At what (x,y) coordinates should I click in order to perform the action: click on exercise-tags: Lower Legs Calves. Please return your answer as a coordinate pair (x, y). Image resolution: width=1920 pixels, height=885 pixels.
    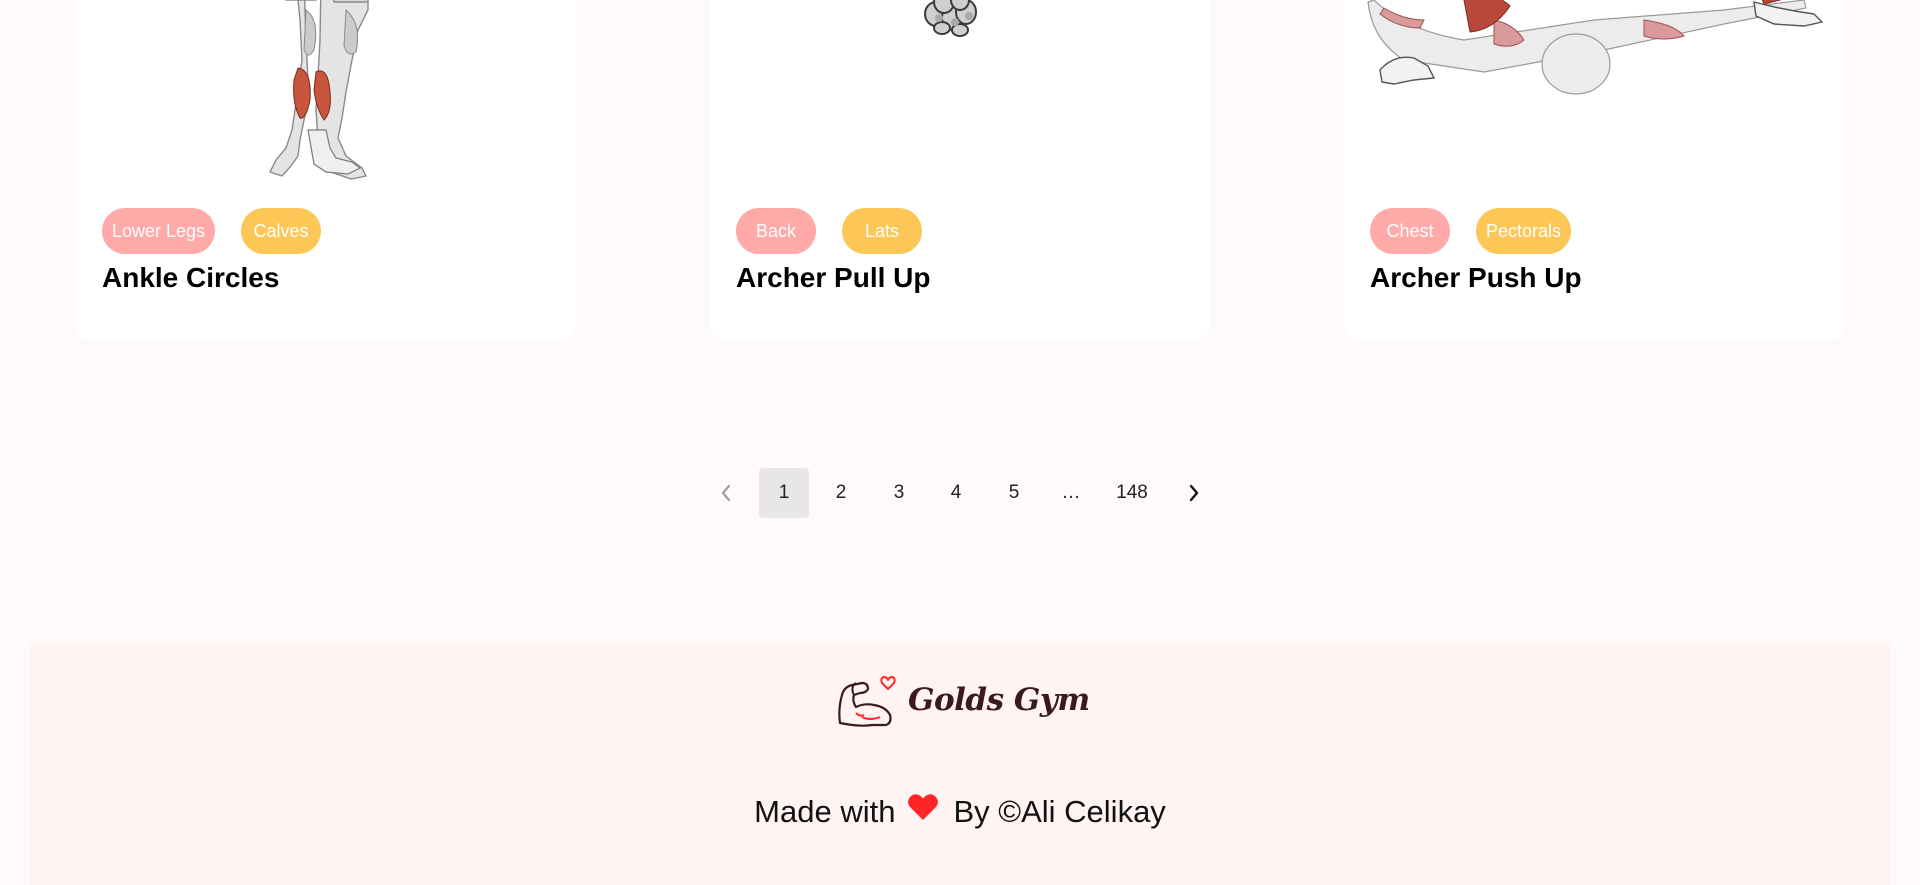
    Looking at the image, I should click on (212, 231).